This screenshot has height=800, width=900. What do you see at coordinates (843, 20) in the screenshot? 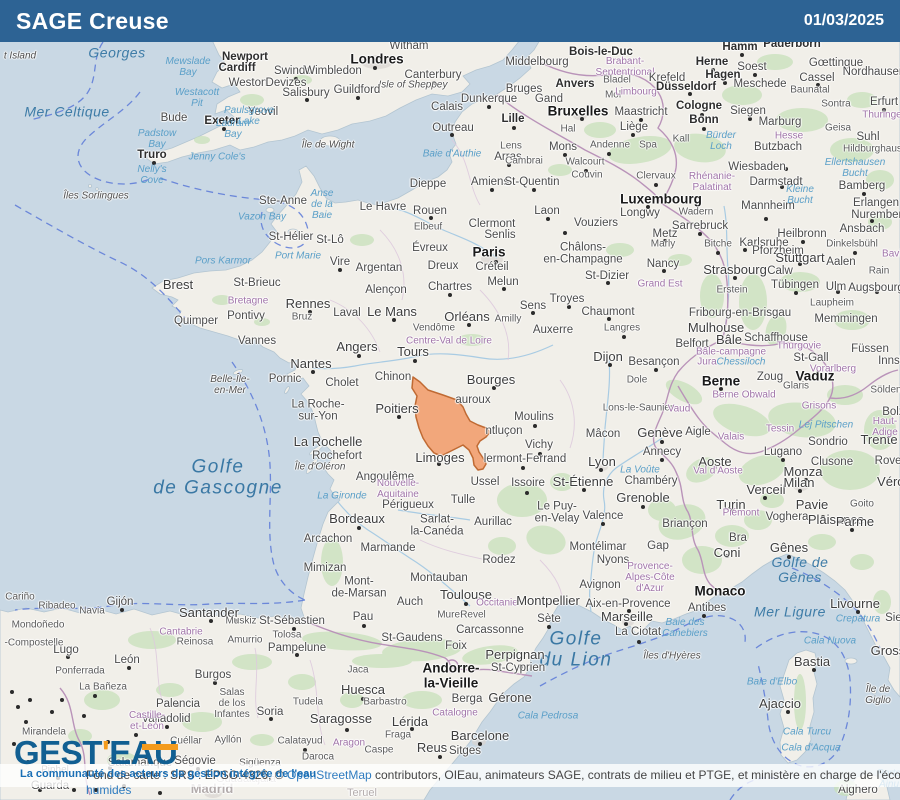
I see `map-date: 01/03/2025` at bounding box center [843, 20].